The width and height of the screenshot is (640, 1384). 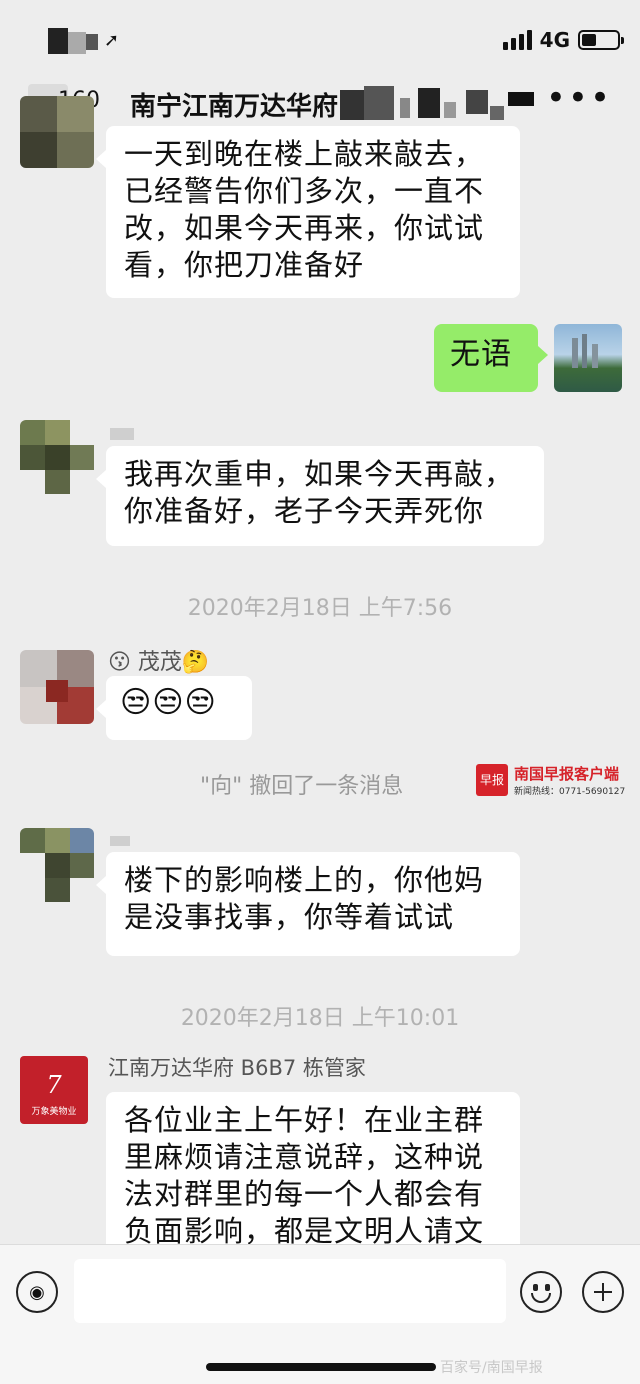 What do you see at coordinates (159, 662) in the screenshot?
I see `sender-nickname: 😗 茂茂🤔` at bounding box center [159, 662].